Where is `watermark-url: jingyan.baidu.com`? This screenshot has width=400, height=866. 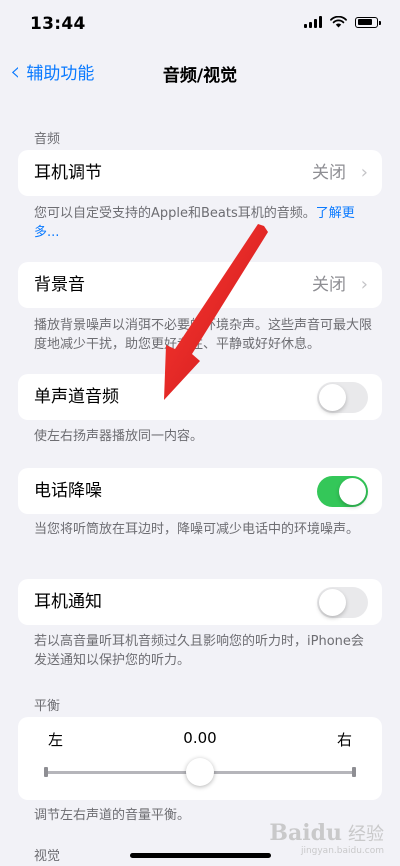
watermark-url: jingyan.baidu.com is located at coordinates (342, 851).